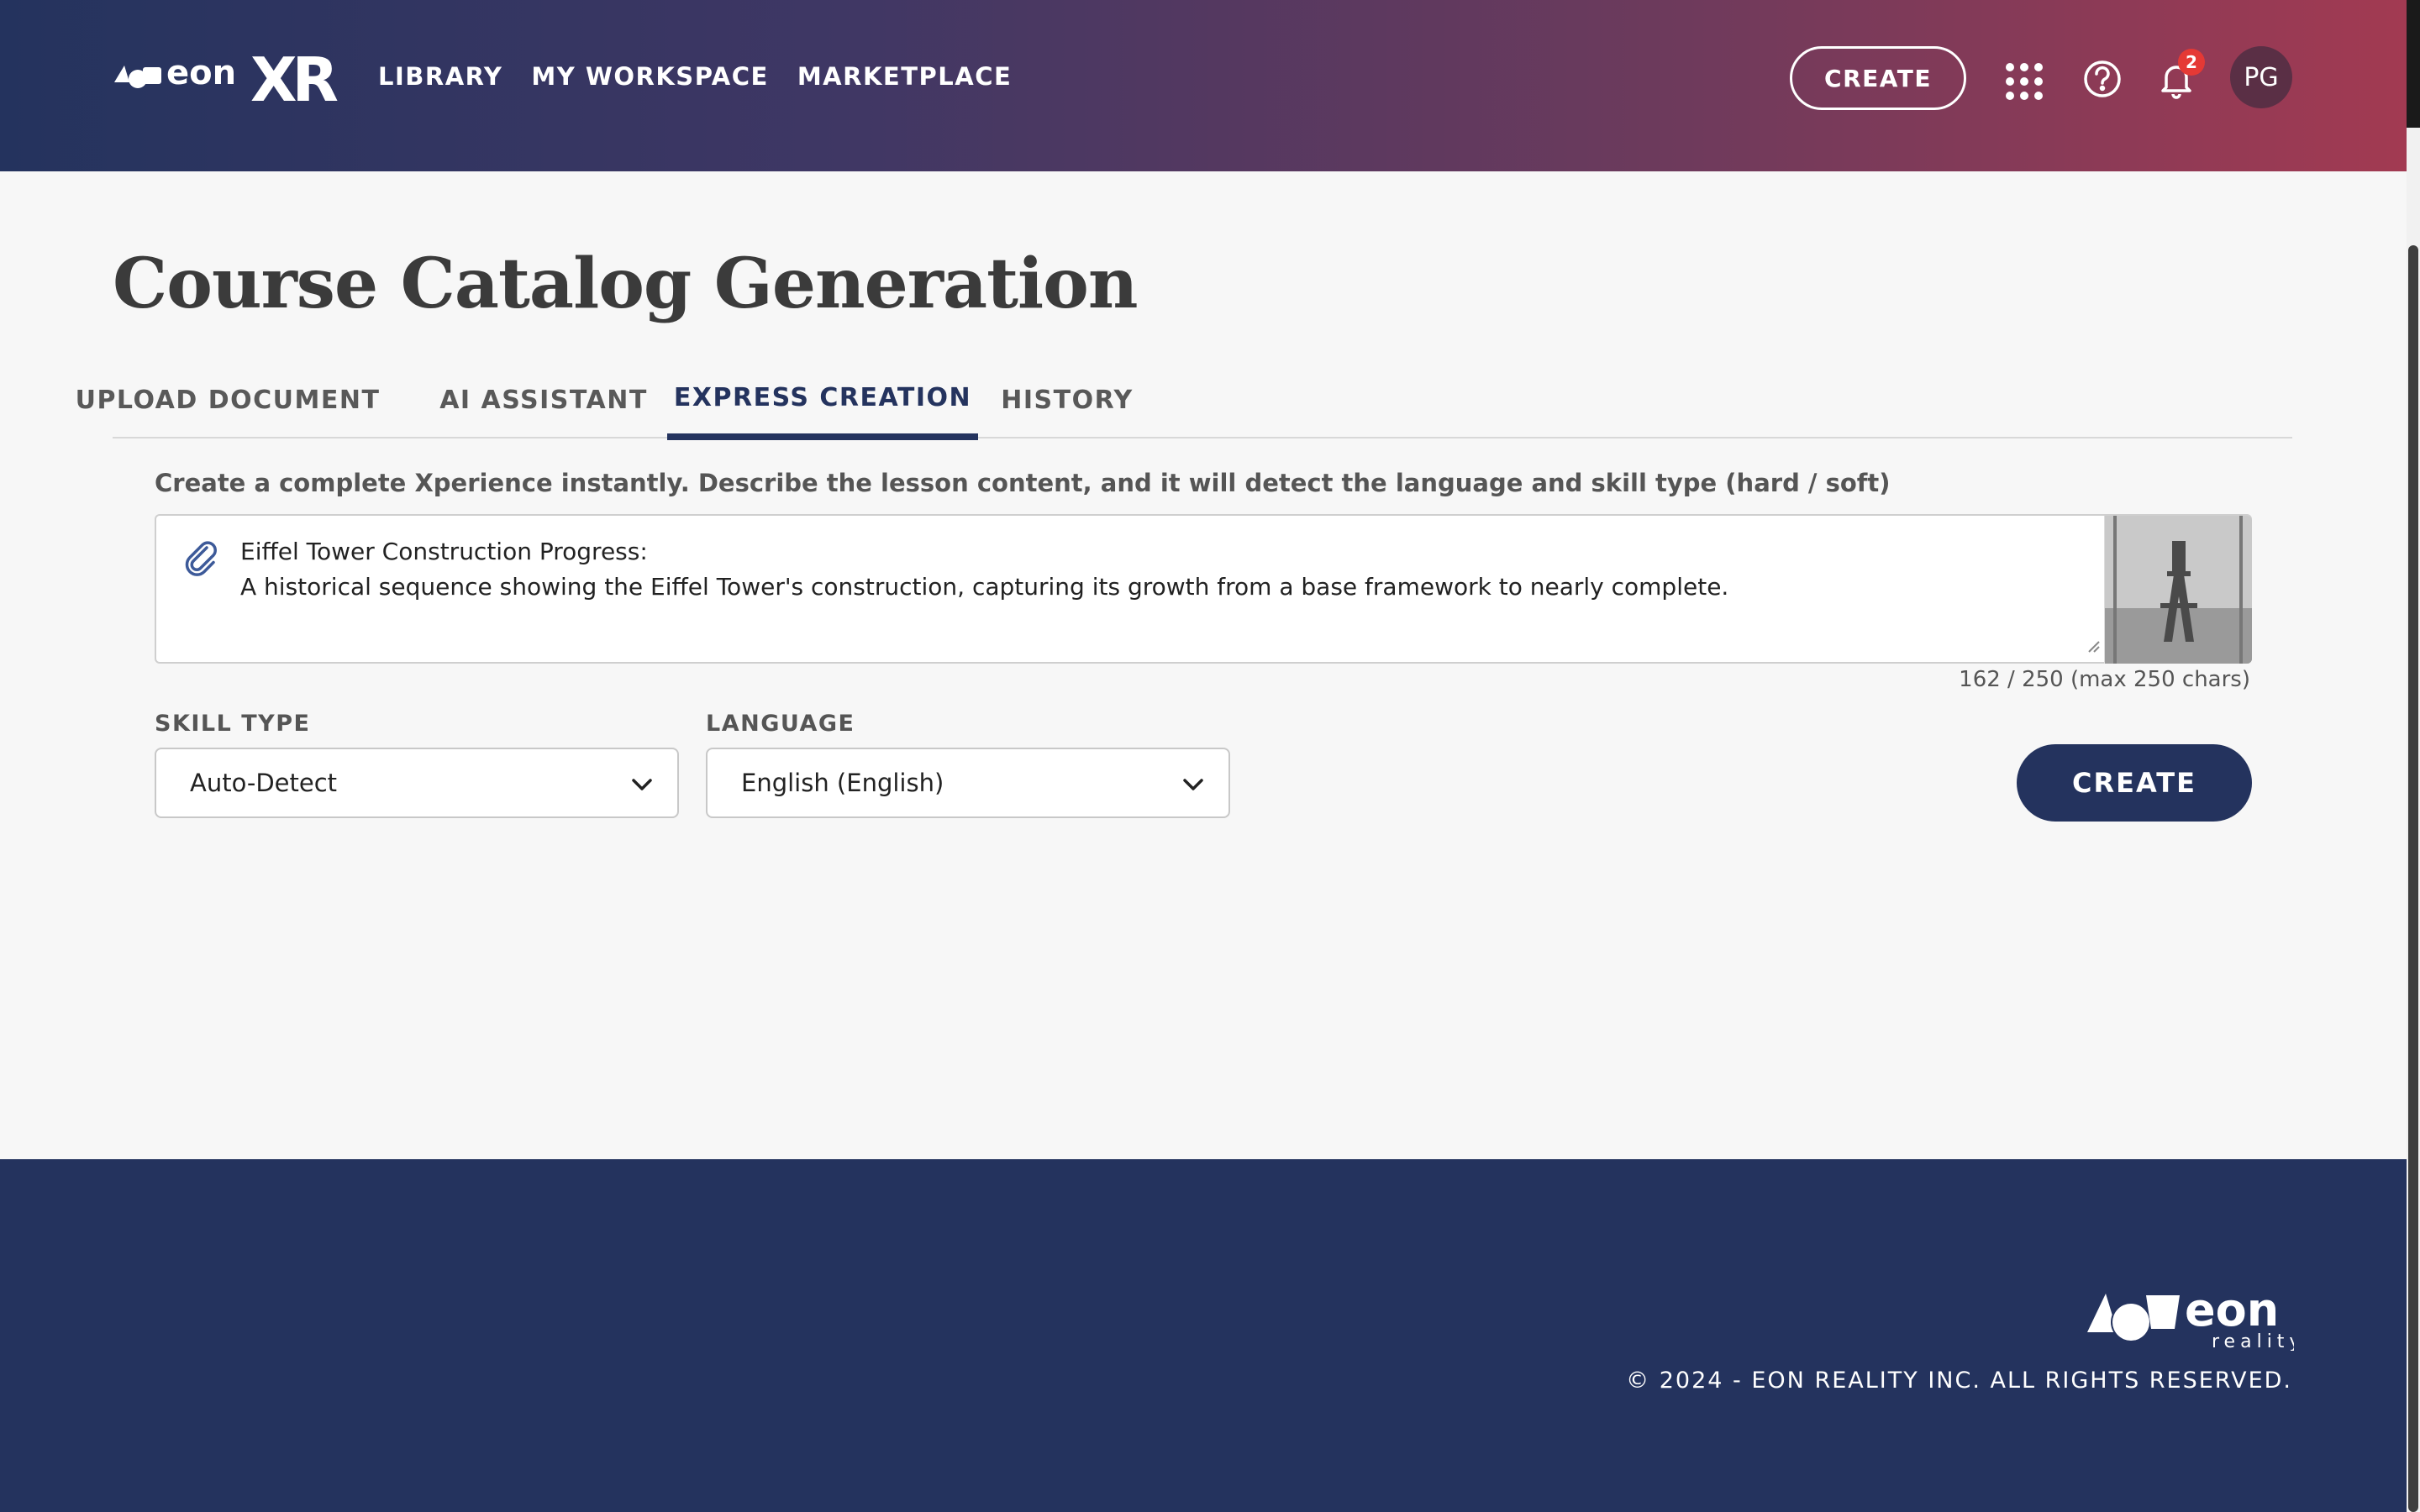  What do you see at coordinates (823, 400) in the screenshot?
I see `tab-express-creation: EXPRESS CREATION` at bounding box center [823, 400].